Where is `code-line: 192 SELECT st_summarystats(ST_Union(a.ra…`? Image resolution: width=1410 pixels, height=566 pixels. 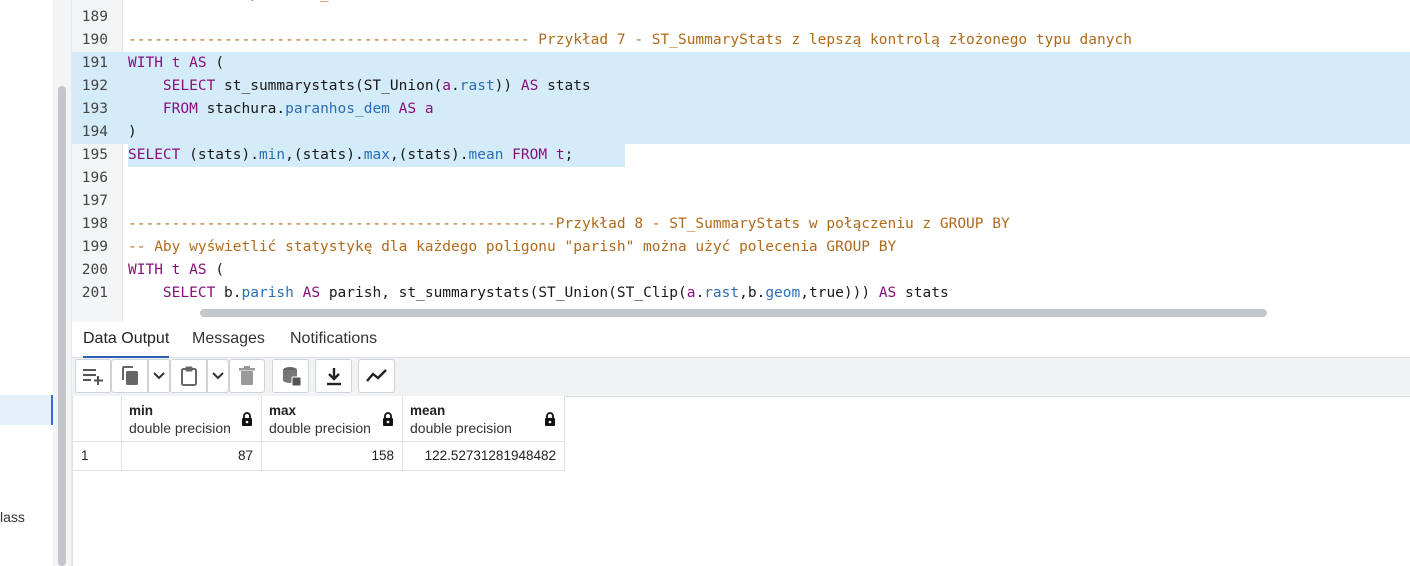 code-line: 192 SELECT st_summarystats(ST_Union(a.ra… is located at coordinates (741, 86).